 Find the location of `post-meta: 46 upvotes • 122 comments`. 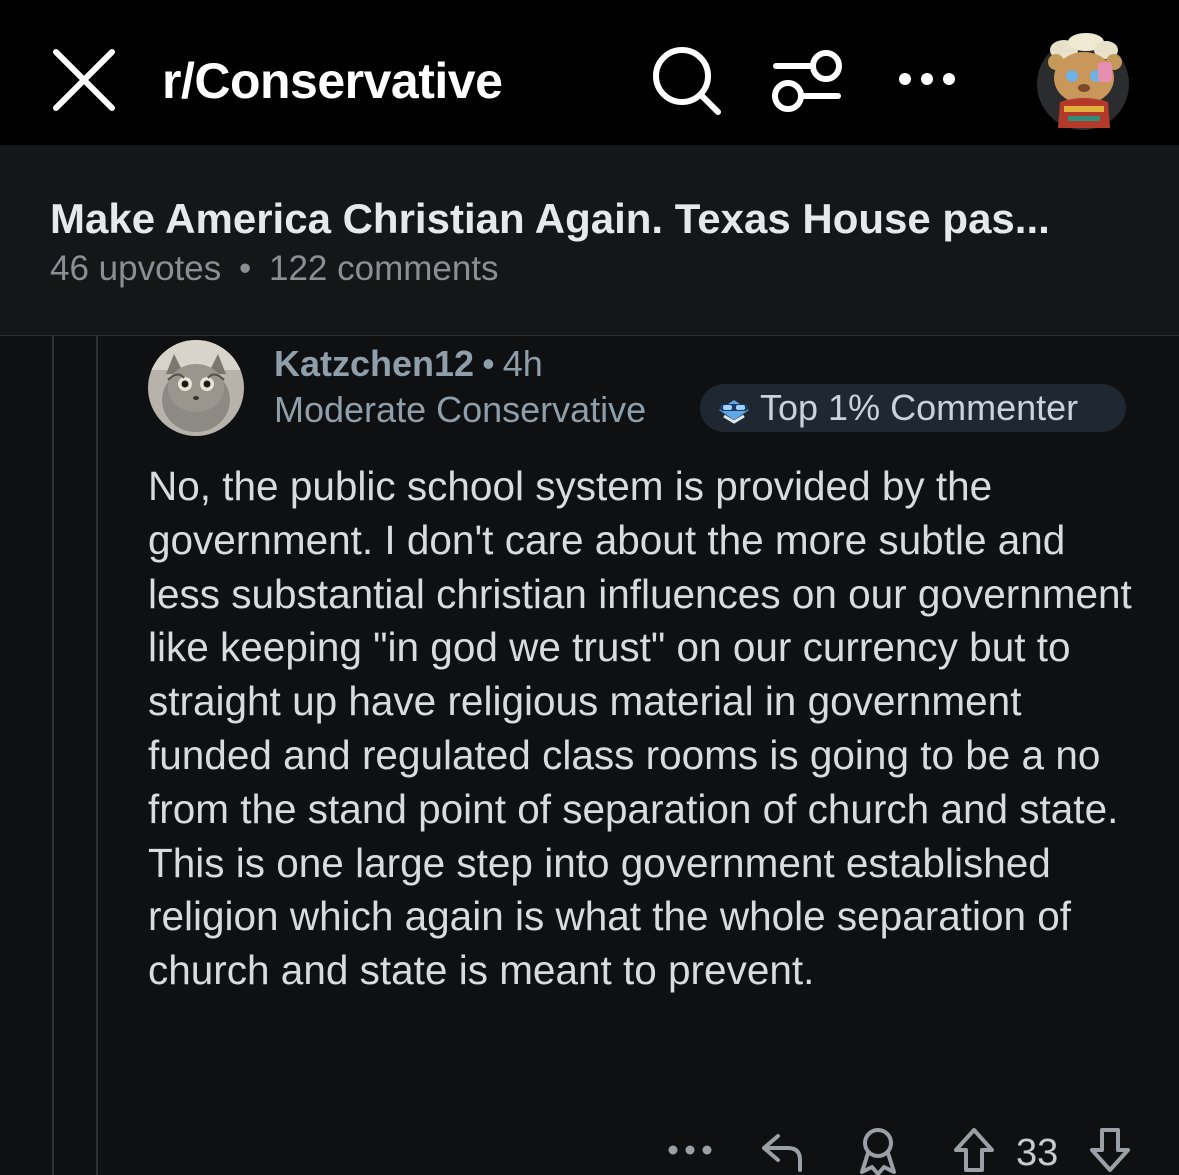

post-meta: 46 upvotes • 122 comments is located at coordinates (274, 269).